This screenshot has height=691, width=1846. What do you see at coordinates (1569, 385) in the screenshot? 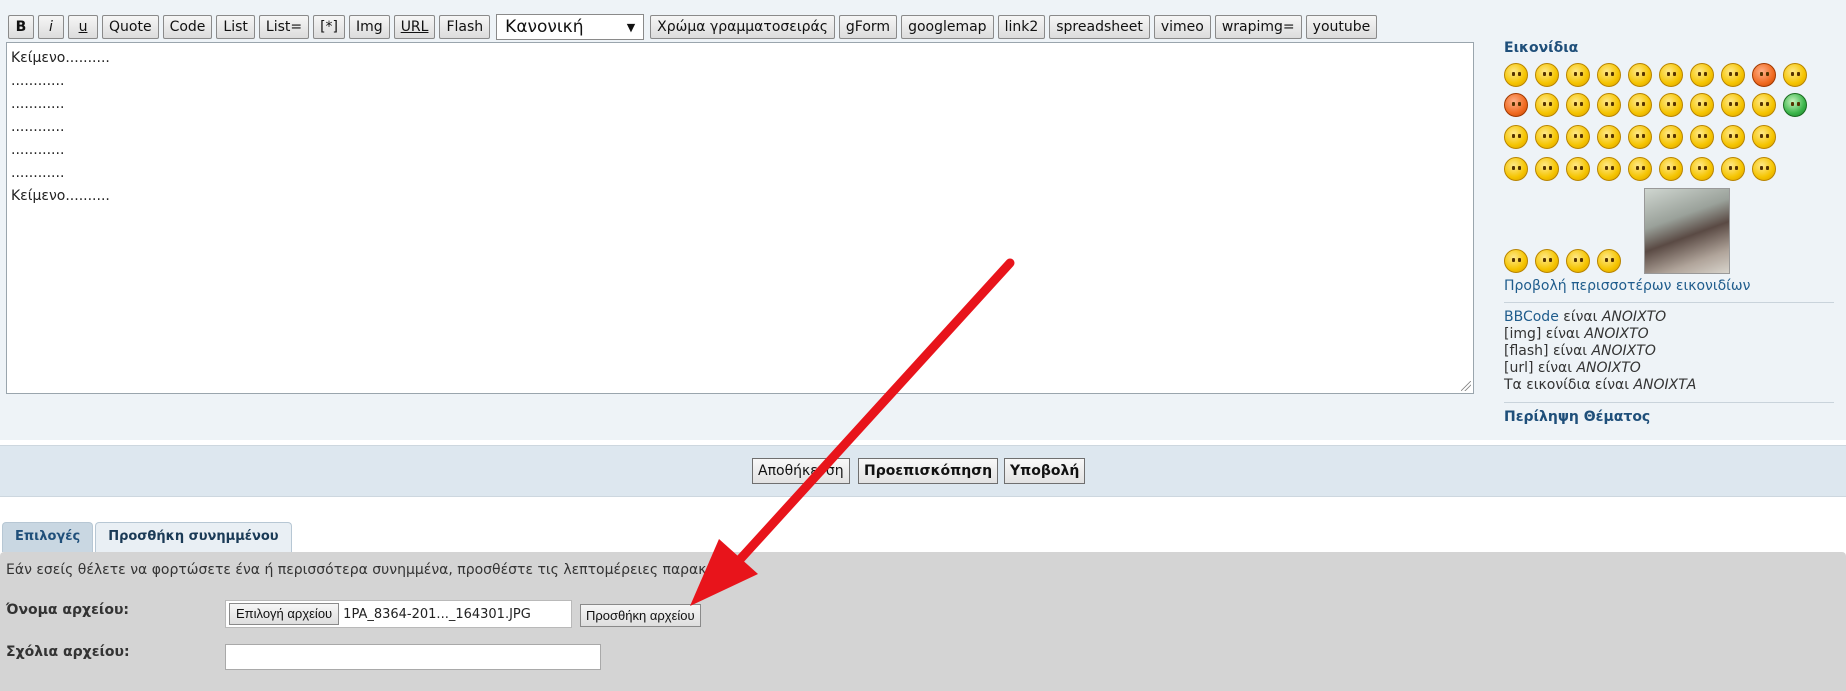
I see `smilies-status-text: Τα εικονίδια είναι` at bounding box center [1569, 385].